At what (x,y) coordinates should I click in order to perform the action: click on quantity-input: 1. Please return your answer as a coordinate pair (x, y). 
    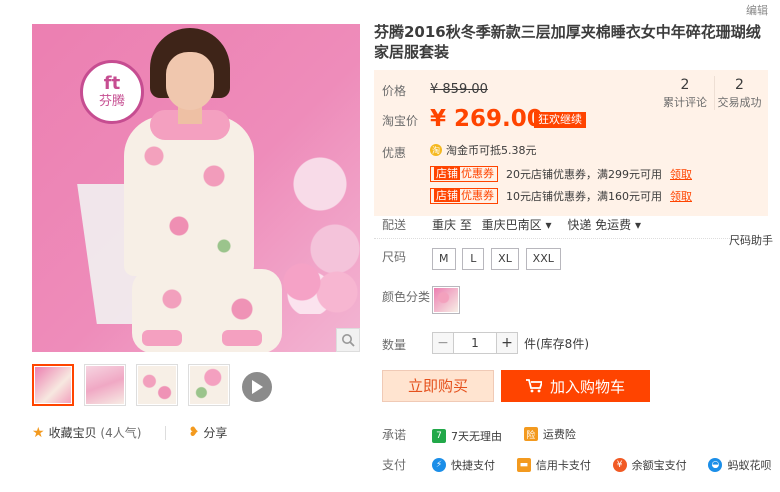
    Looking at the image, I should click on (475, 343).